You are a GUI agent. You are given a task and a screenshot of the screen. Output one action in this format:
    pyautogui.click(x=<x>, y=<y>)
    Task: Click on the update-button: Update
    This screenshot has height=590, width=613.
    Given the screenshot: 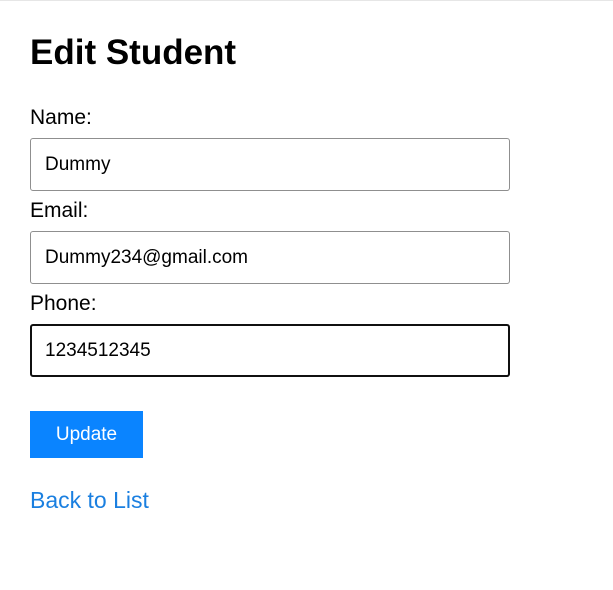 What is the action you would take?
    pyautogui.click(x=86, y=434)
    